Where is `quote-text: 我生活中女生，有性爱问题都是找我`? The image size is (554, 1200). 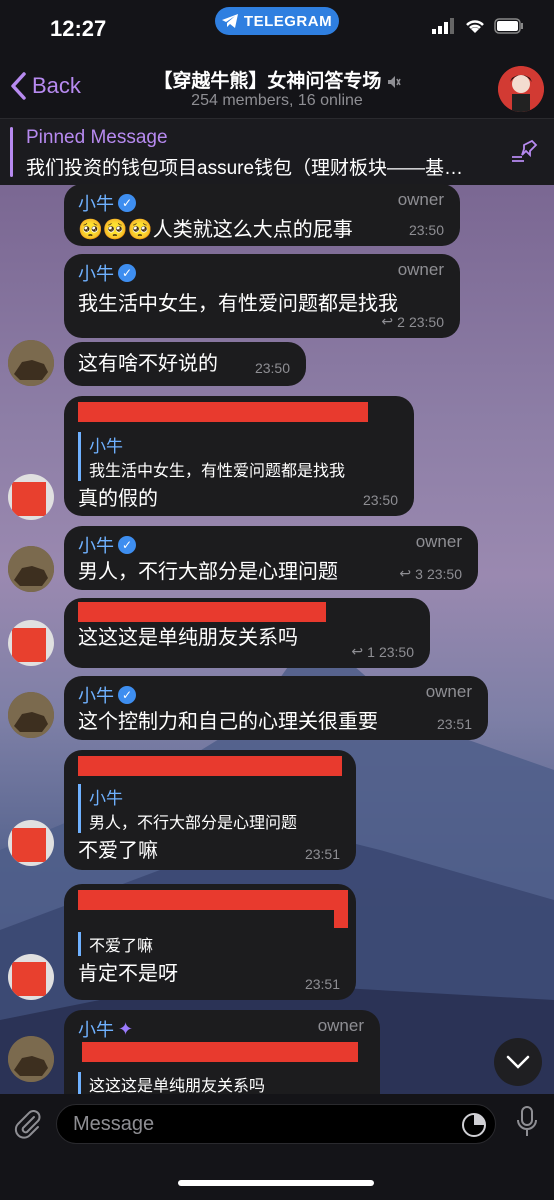
quote-text: 我生活中女生，有性爱问题都是找我 is located at coordinates (217, 471).